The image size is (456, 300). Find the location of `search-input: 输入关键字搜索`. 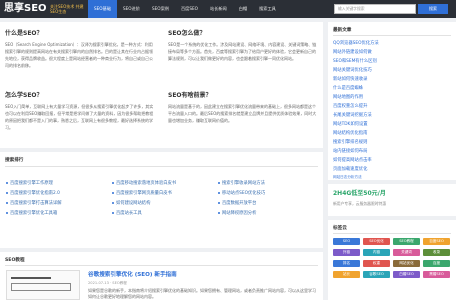

search-input: 输入关键字搜索 is located at coordinates (375, 9).